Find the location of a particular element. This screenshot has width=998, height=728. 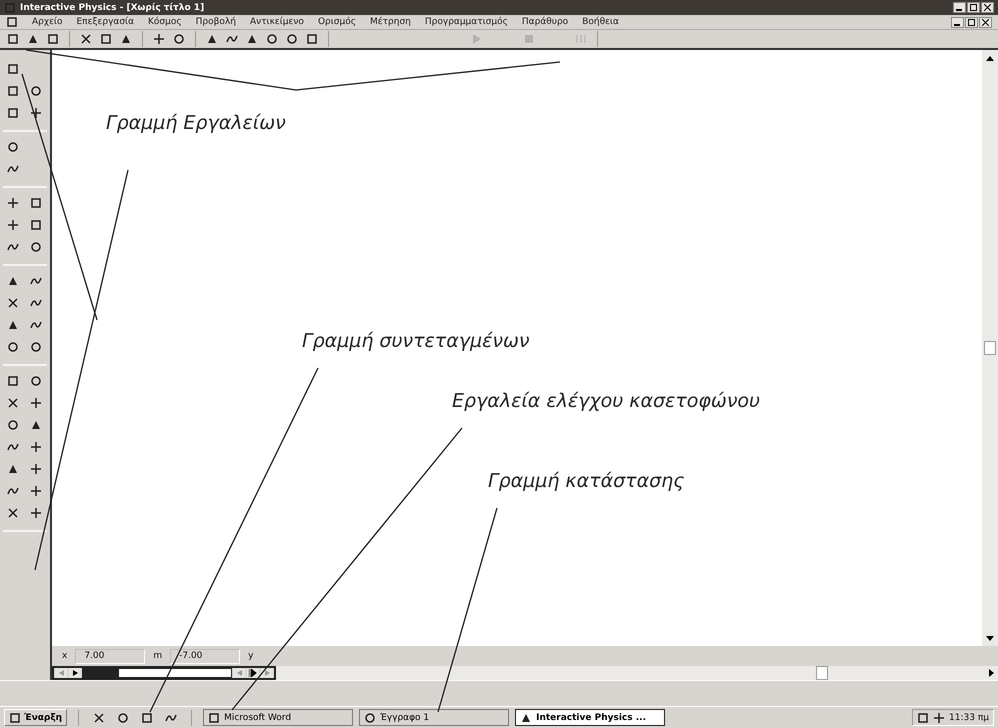

pause-icon is located at coordinates (581, 39).